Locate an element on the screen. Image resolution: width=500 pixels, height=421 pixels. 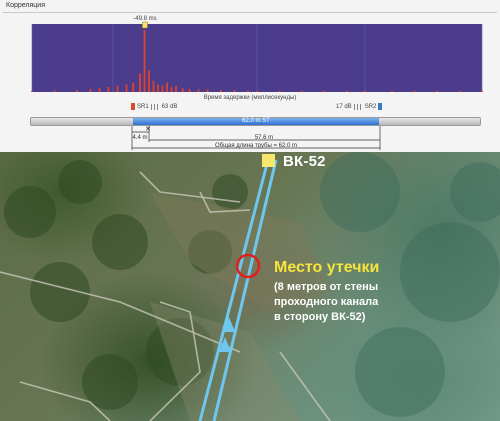
distance-middle-label: 57.6 m is located at coordinates (264, 138).